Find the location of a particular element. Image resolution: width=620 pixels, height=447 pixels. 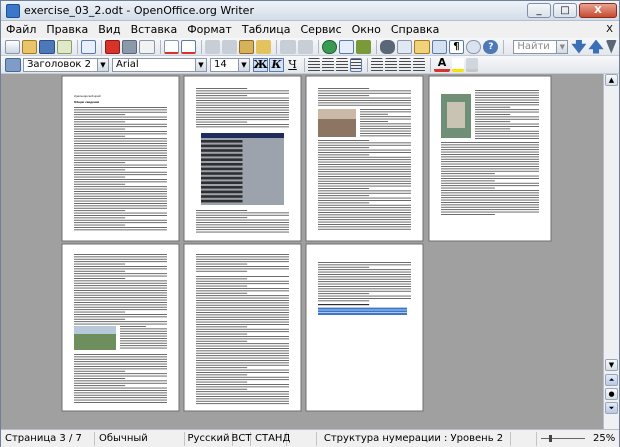

find-options-icon is located at coordinates (611, 46).